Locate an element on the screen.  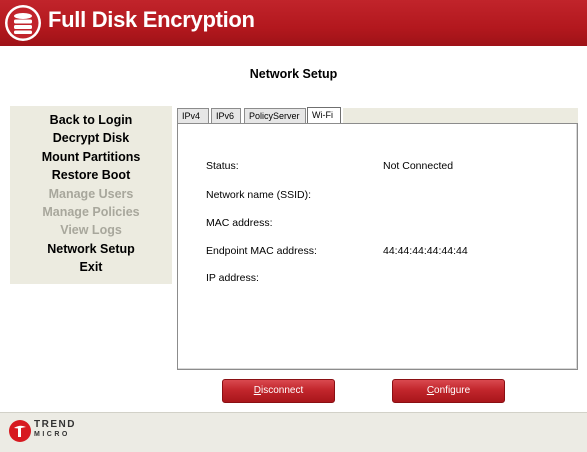
sidebar-item-view-logs: View Logs is located at coordinates (91, 230).